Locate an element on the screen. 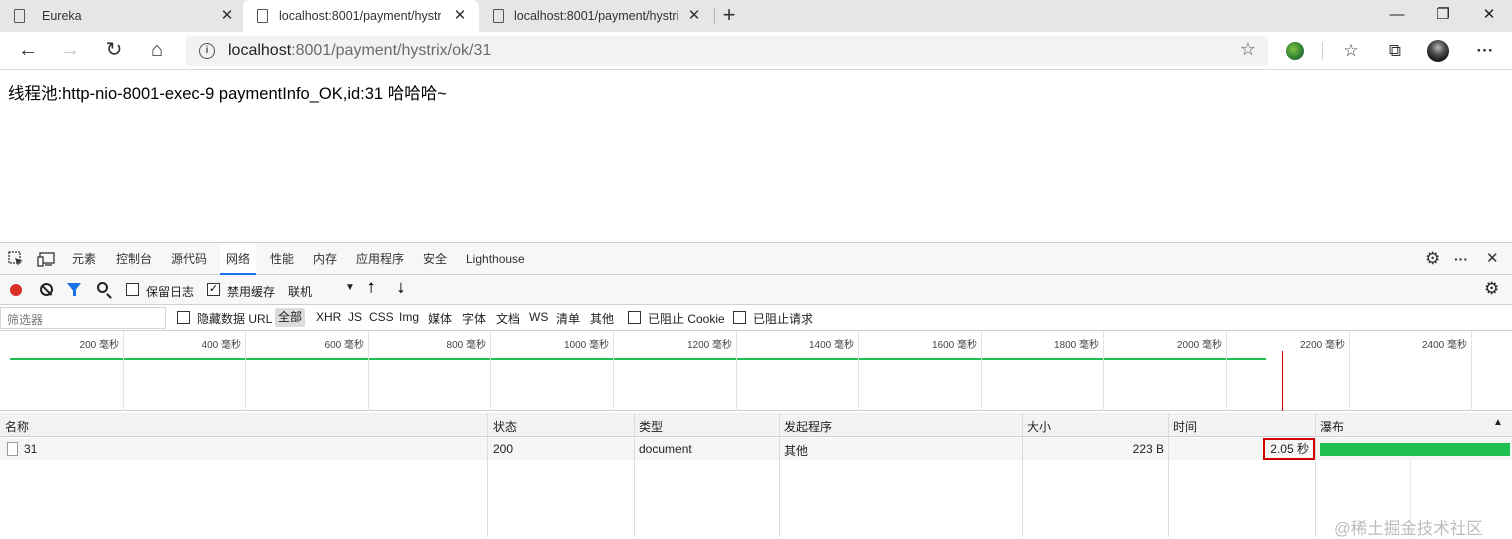 The image size is (1512, 539). restore-button: ❐ is located at coordinates (1443, 16).